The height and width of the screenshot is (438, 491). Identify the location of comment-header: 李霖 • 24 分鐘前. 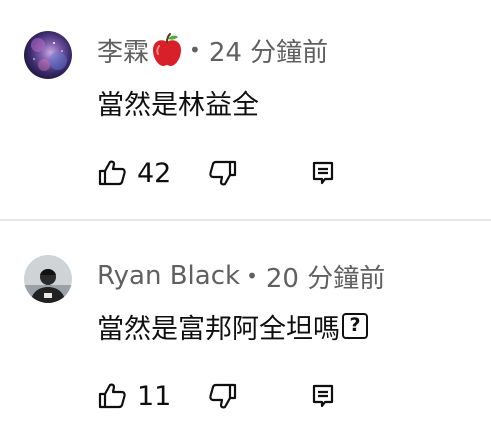
(212, 50).